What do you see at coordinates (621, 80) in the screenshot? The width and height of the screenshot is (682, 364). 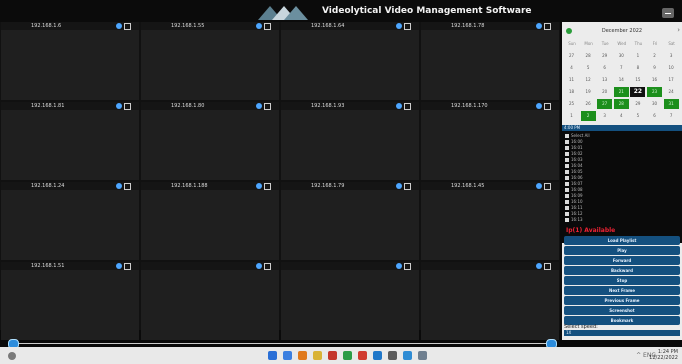 I see `calendar-day: 14` at bounding box center [621, 80].